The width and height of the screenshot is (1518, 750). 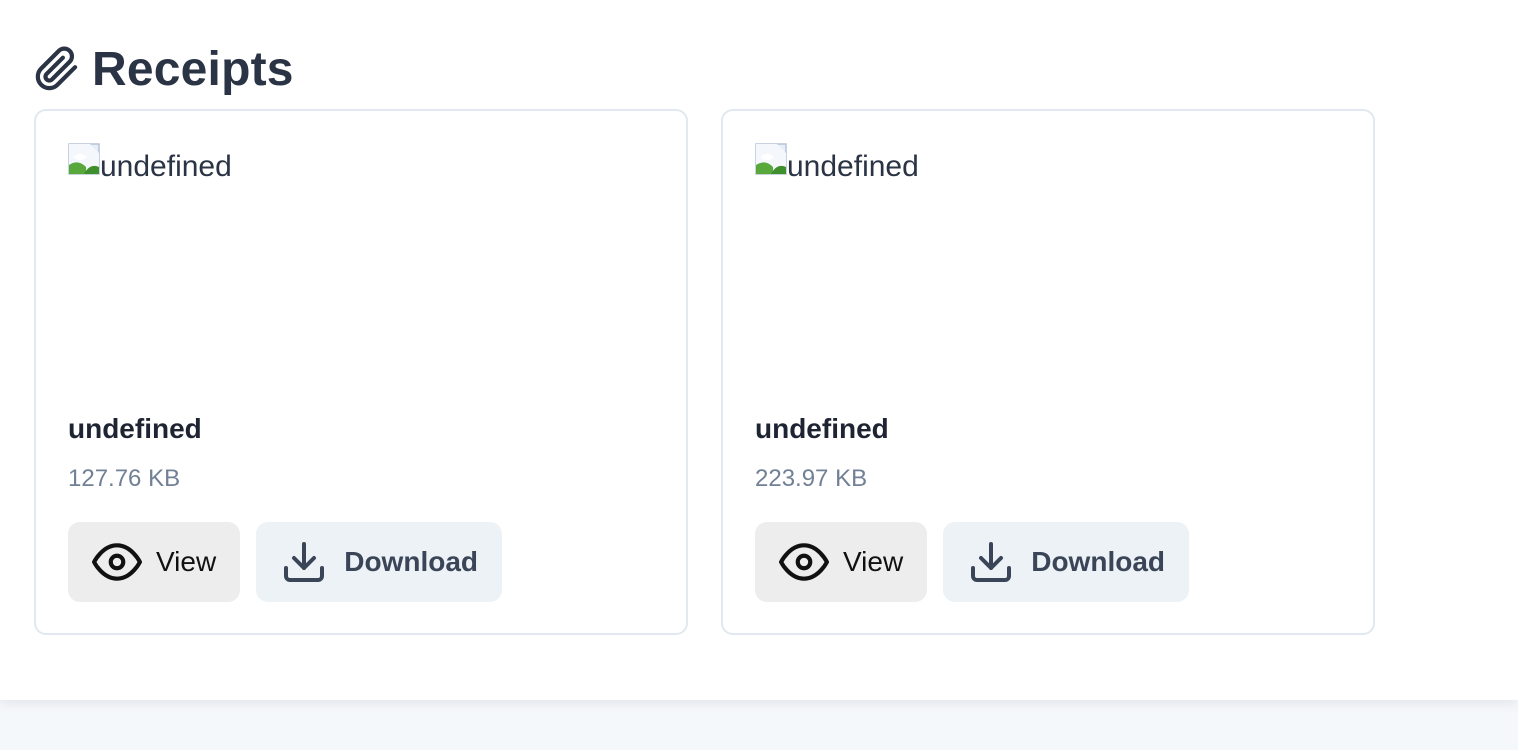 I want to click on receipt-file-size: 223.97 KB, so click(x=811, y=478).